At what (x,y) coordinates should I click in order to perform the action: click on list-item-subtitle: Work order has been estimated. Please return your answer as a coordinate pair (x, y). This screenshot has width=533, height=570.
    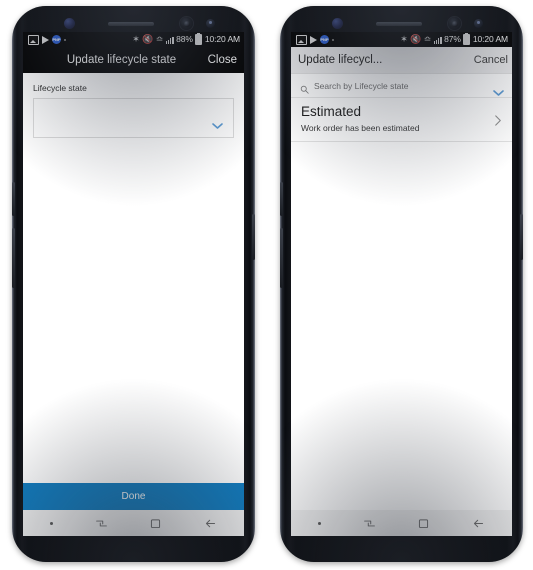
    Looking at the image, I should click on (360, 127).